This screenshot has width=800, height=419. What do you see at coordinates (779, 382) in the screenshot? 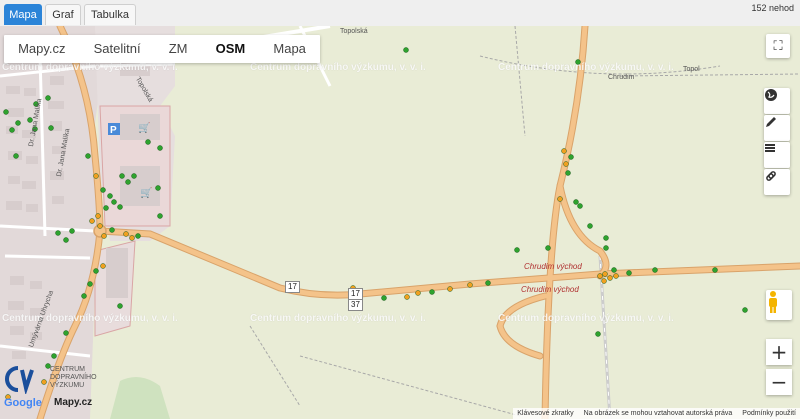
I see `zoom-out-button: −` at bounding box center [779, 382].